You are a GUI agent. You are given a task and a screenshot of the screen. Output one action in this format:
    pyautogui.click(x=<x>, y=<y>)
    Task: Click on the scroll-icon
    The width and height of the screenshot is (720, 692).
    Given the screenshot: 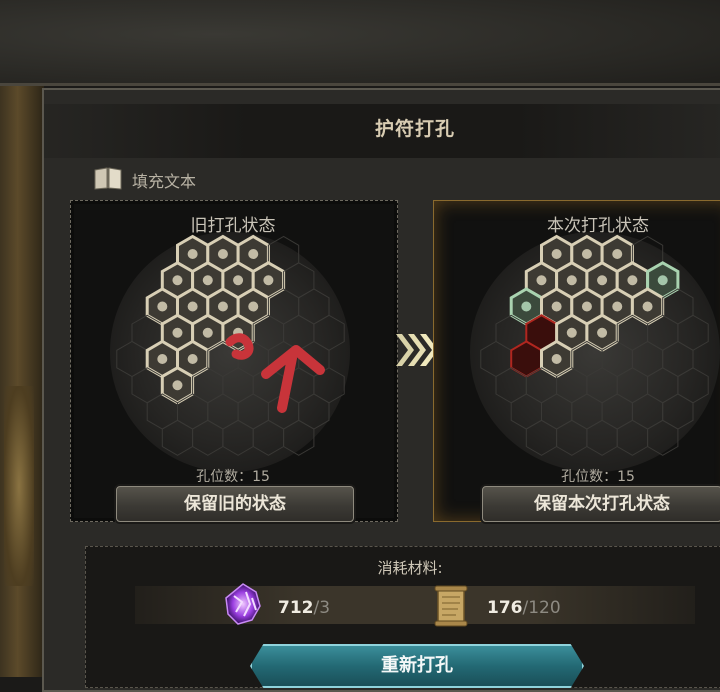 What is the action you would take?
    pyautogui.click(x=451, y=606)
    